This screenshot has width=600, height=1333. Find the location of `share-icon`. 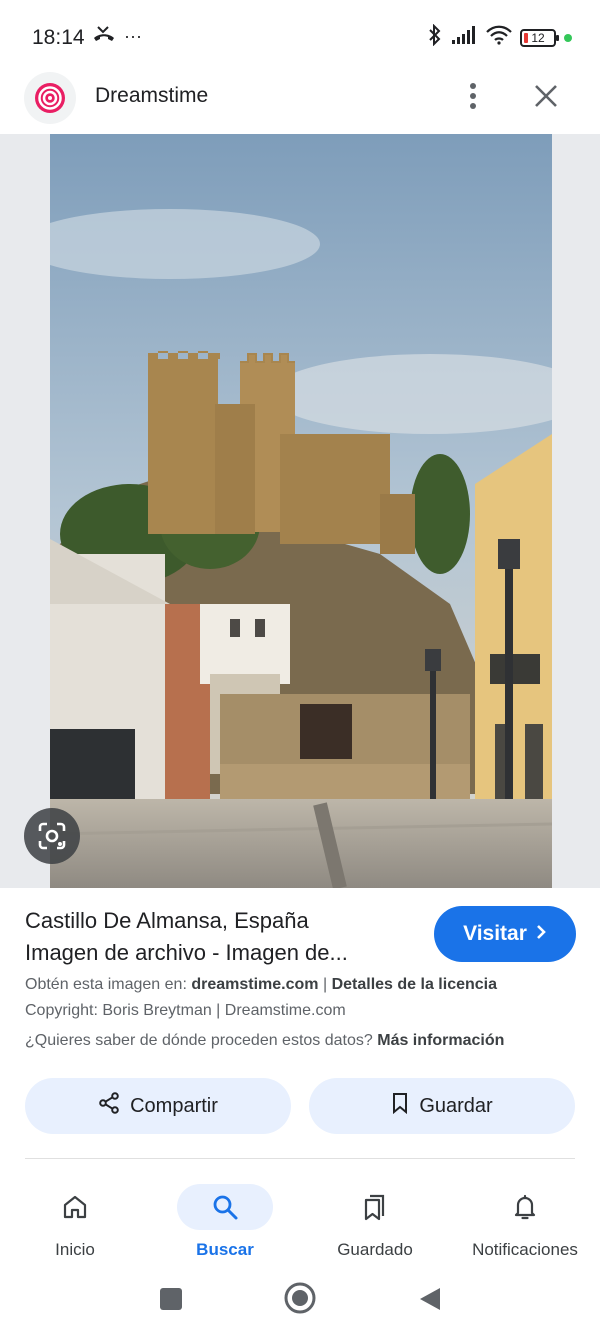

share-icon is located at coordinates (109, 1106).